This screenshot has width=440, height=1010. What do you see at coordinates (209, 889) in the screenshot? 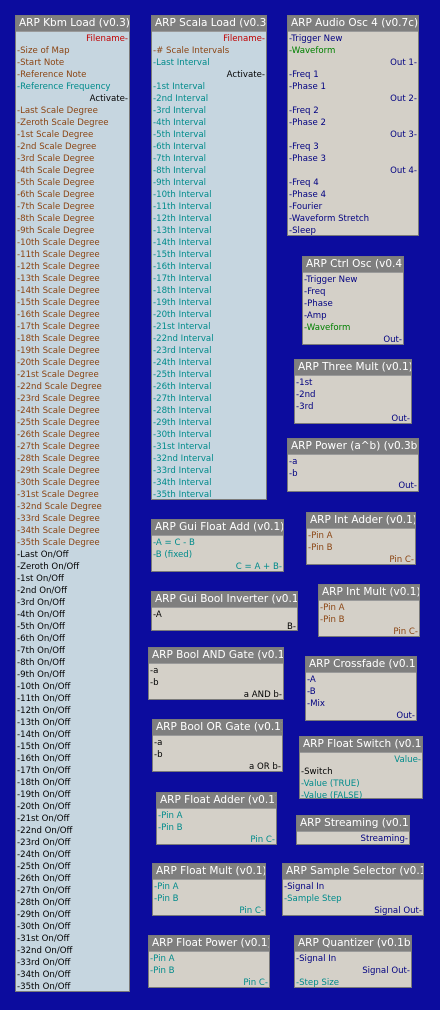
I see `module-float-mult: ARP Float Mult (v0.1) -Pin A -Pin B Pin C-` at bounding box center [209, 889].